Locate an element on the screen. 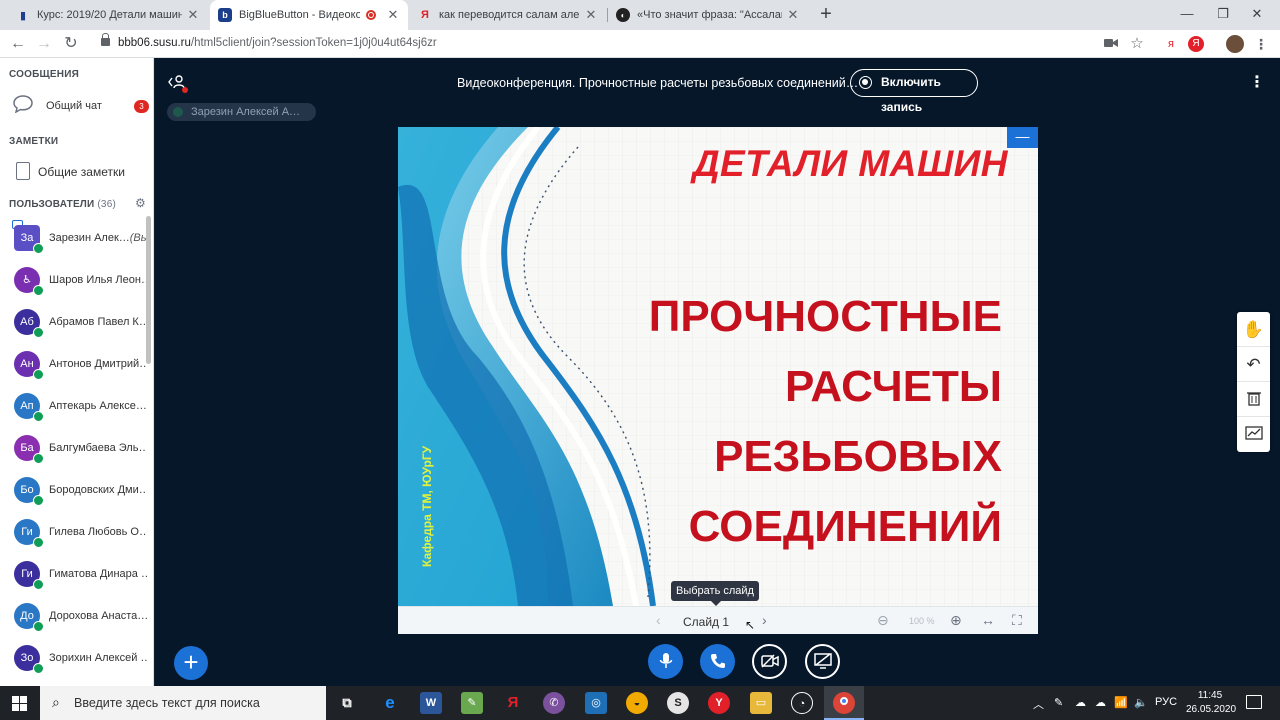 This screenshot has height=720, width=1280. actions-plus-button: + is located at coordinates (191, 663).